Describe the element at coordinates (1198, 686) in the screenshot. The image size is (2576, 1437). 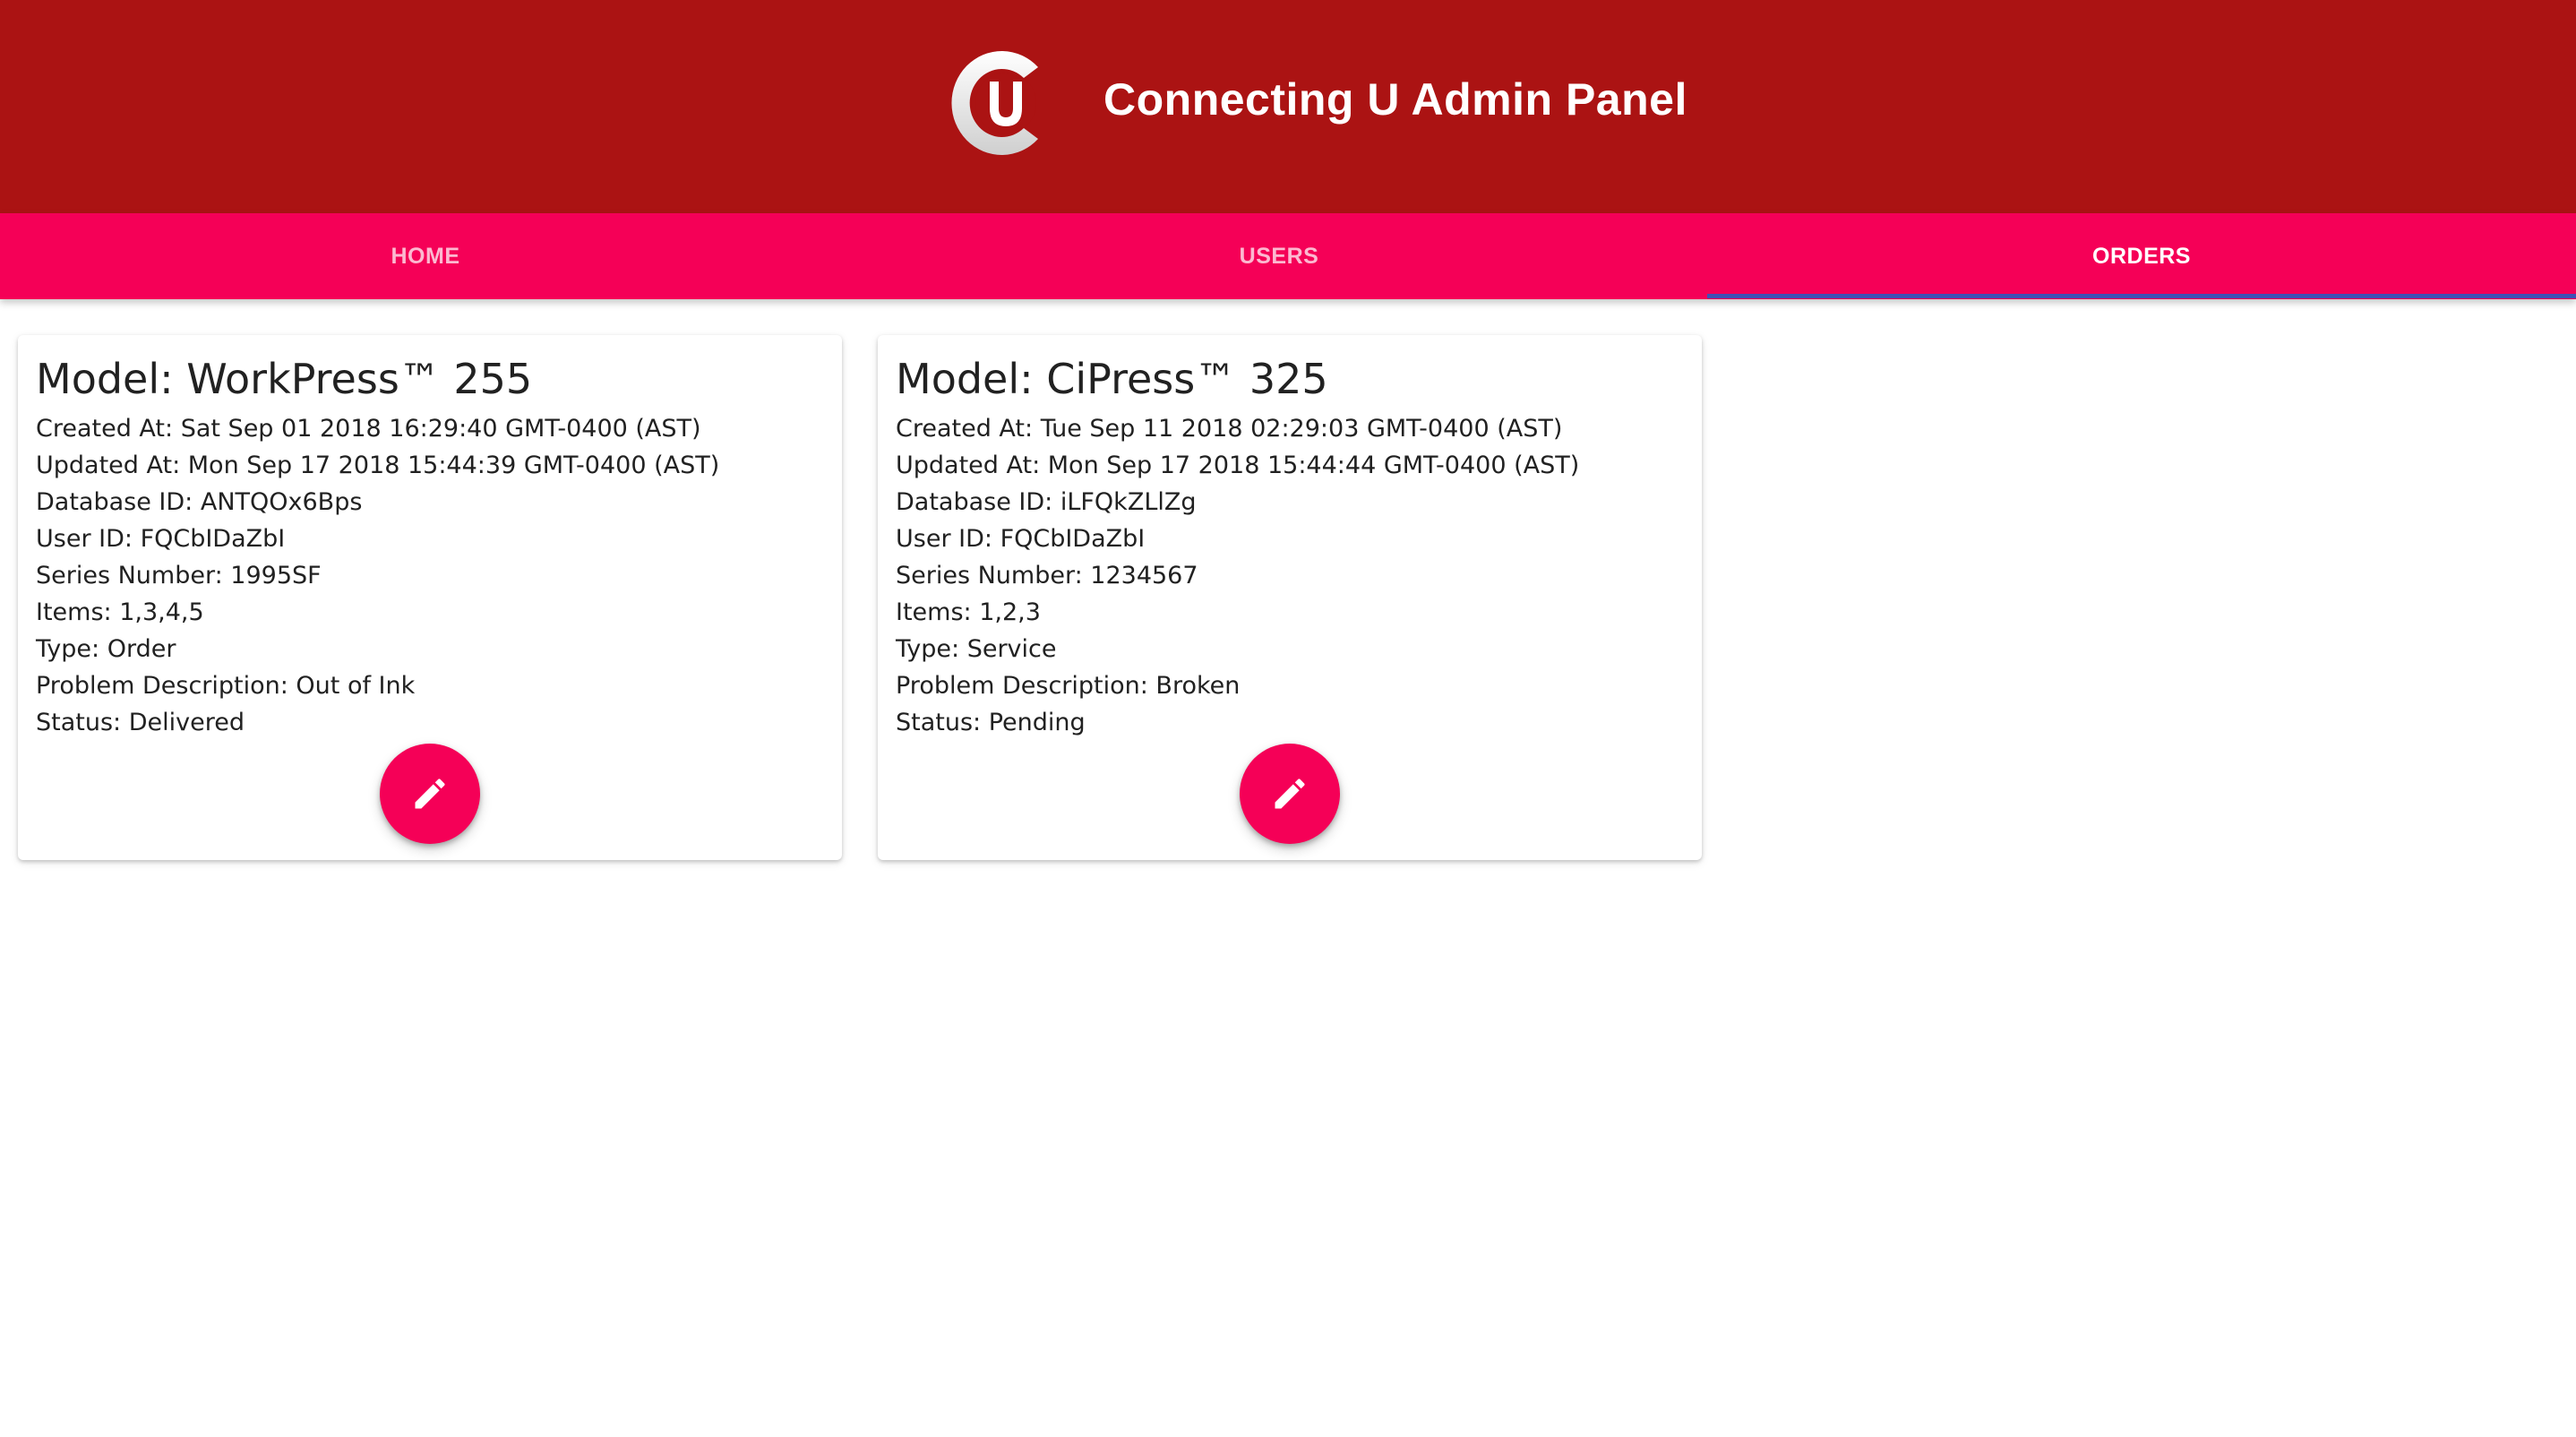
I see `problem-description-value: Broken` at that location.